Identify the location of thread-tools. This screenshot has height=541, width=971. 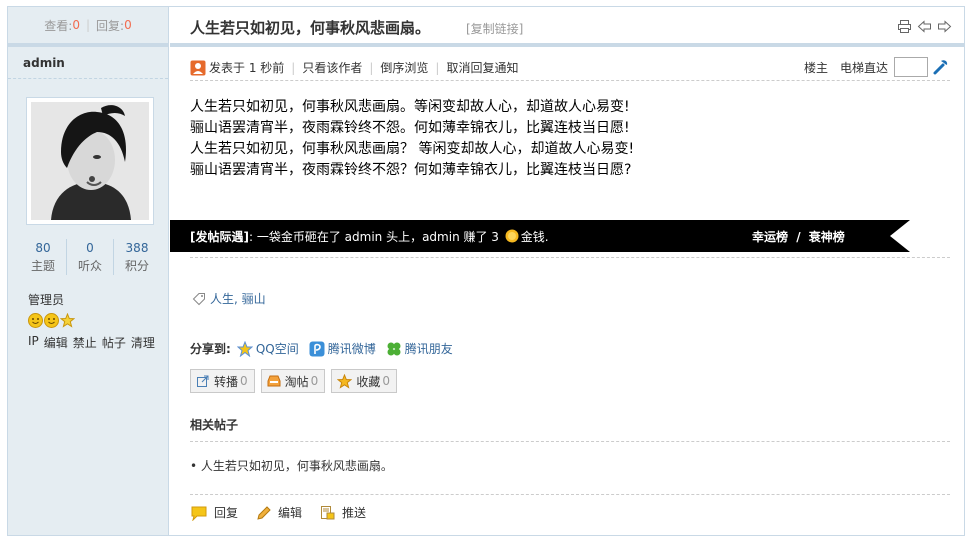
(924, 26).